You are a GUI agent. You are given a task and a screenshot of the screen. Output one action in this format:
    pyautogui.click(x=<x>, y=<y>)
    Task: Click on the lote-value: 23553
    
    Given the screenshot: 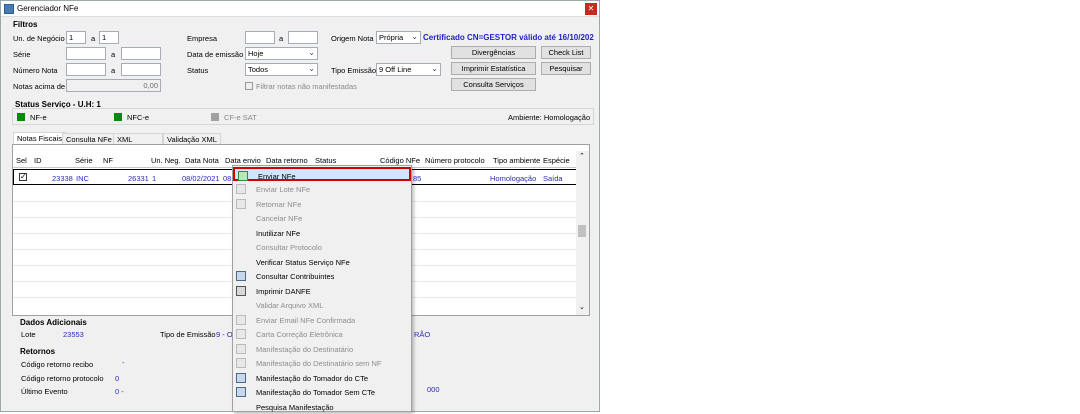 What is the action you would take?
    pyautogui.click(x=73, y=334)
    